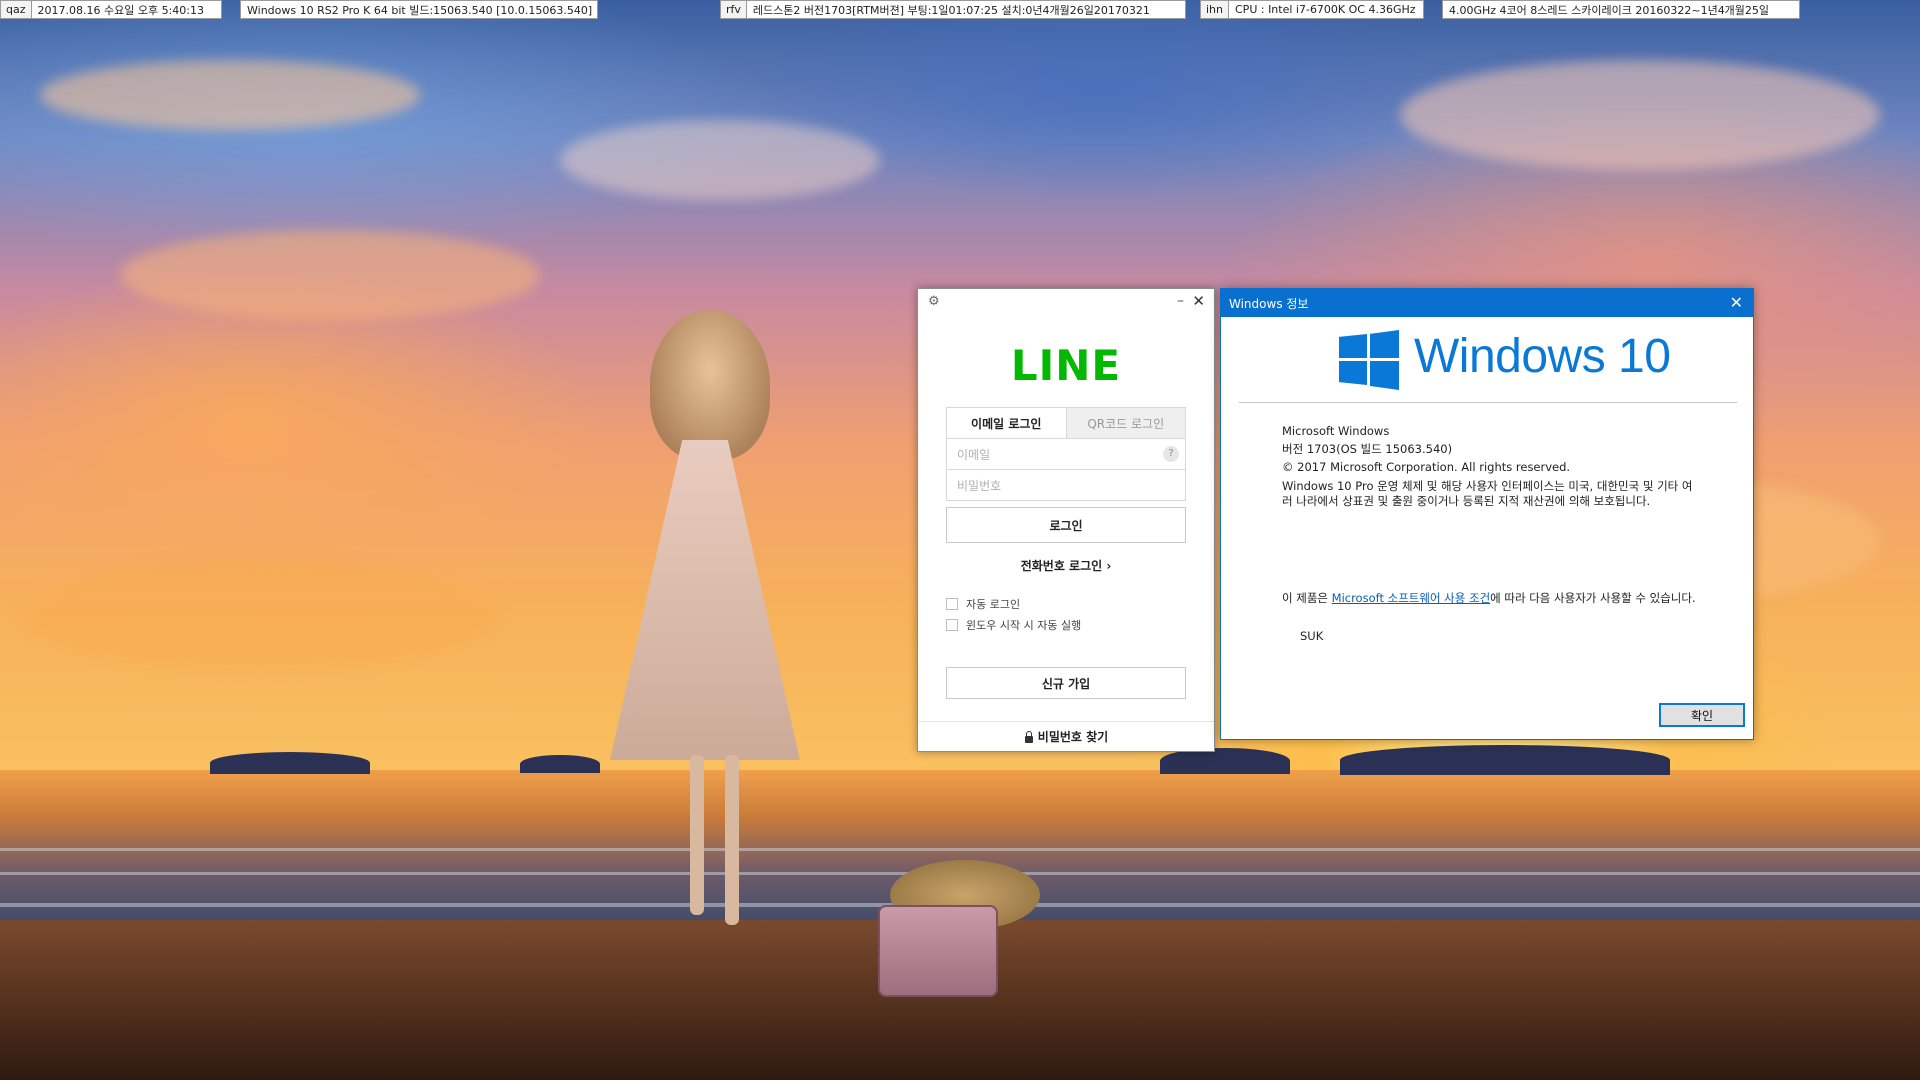 This screenshot has height=1080, width=1920. I want to click on license-terms-link: Microsoft 소프트웨어 사용 조건, so click(1411, 598).